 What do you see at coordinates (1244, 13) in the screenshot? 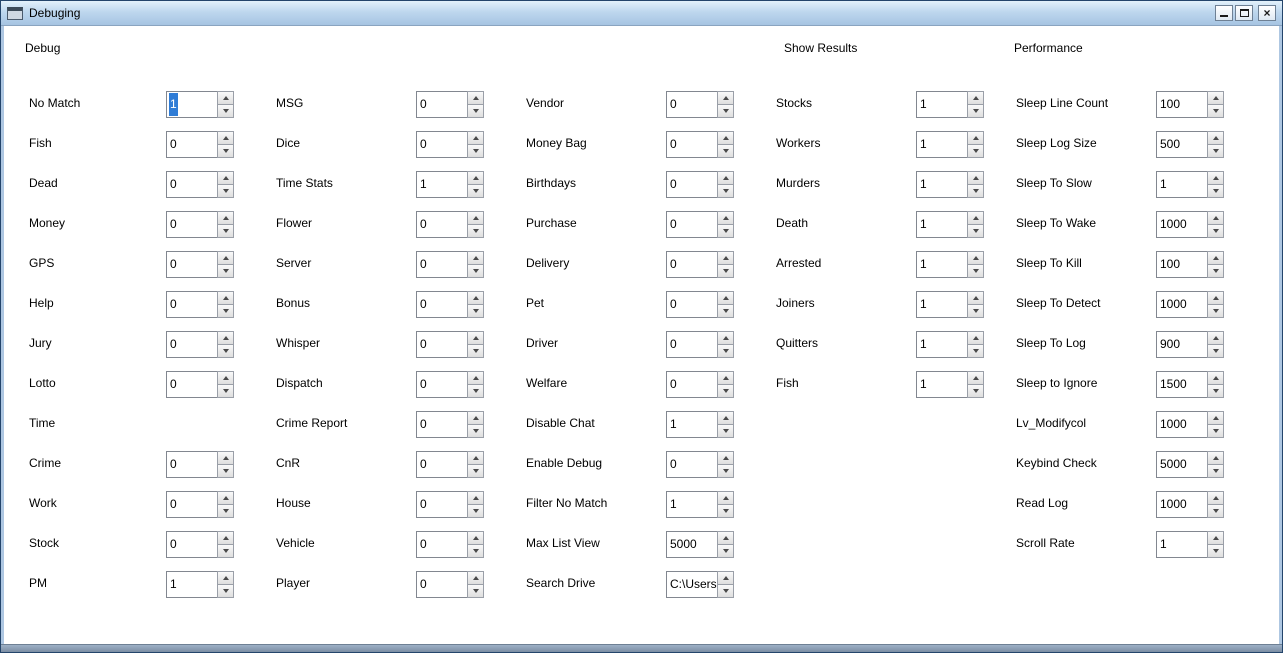
I see `maximize-button` at bounding box center [1244, 13].